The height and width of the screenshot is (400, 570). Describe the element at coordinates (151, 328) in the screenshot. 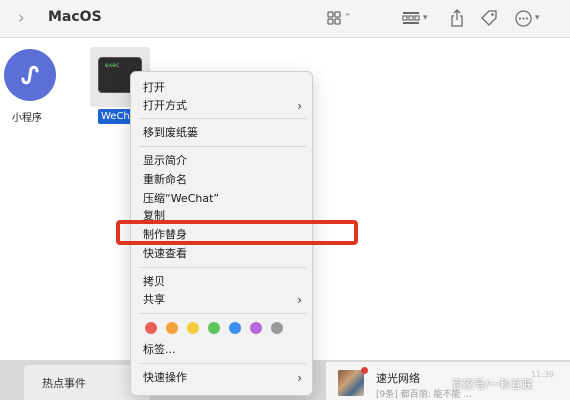

I see `tag-red` at that location.